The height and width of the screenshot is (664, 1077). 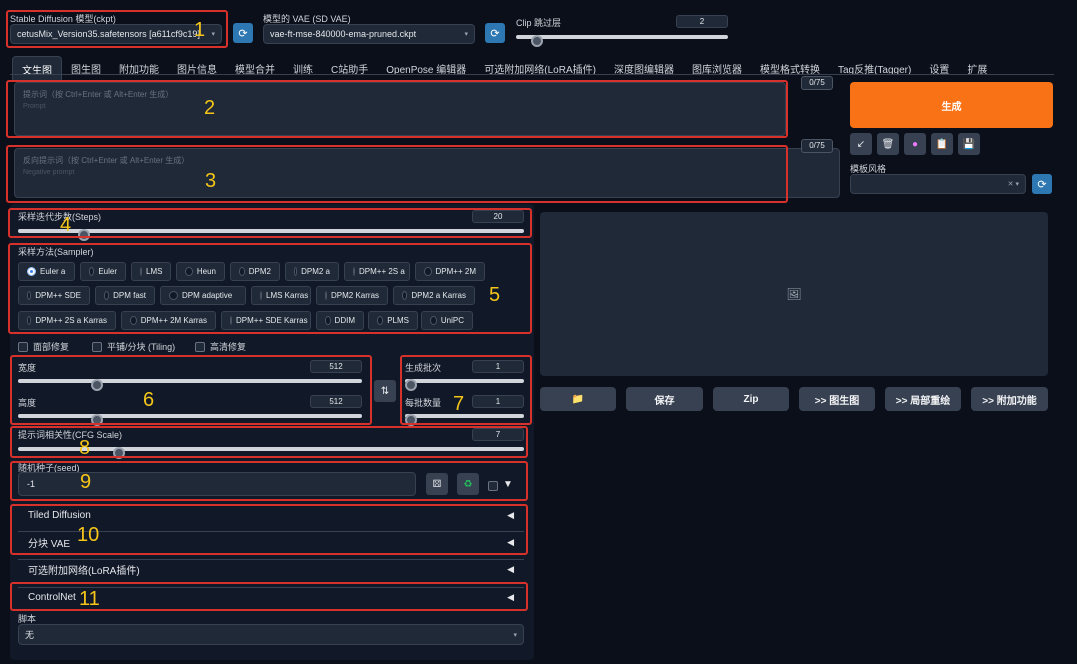 I want to click on vae-select: vae-ft-mse-840000-ema-pruned.ckpt ▾, so click(x=369, y=34).